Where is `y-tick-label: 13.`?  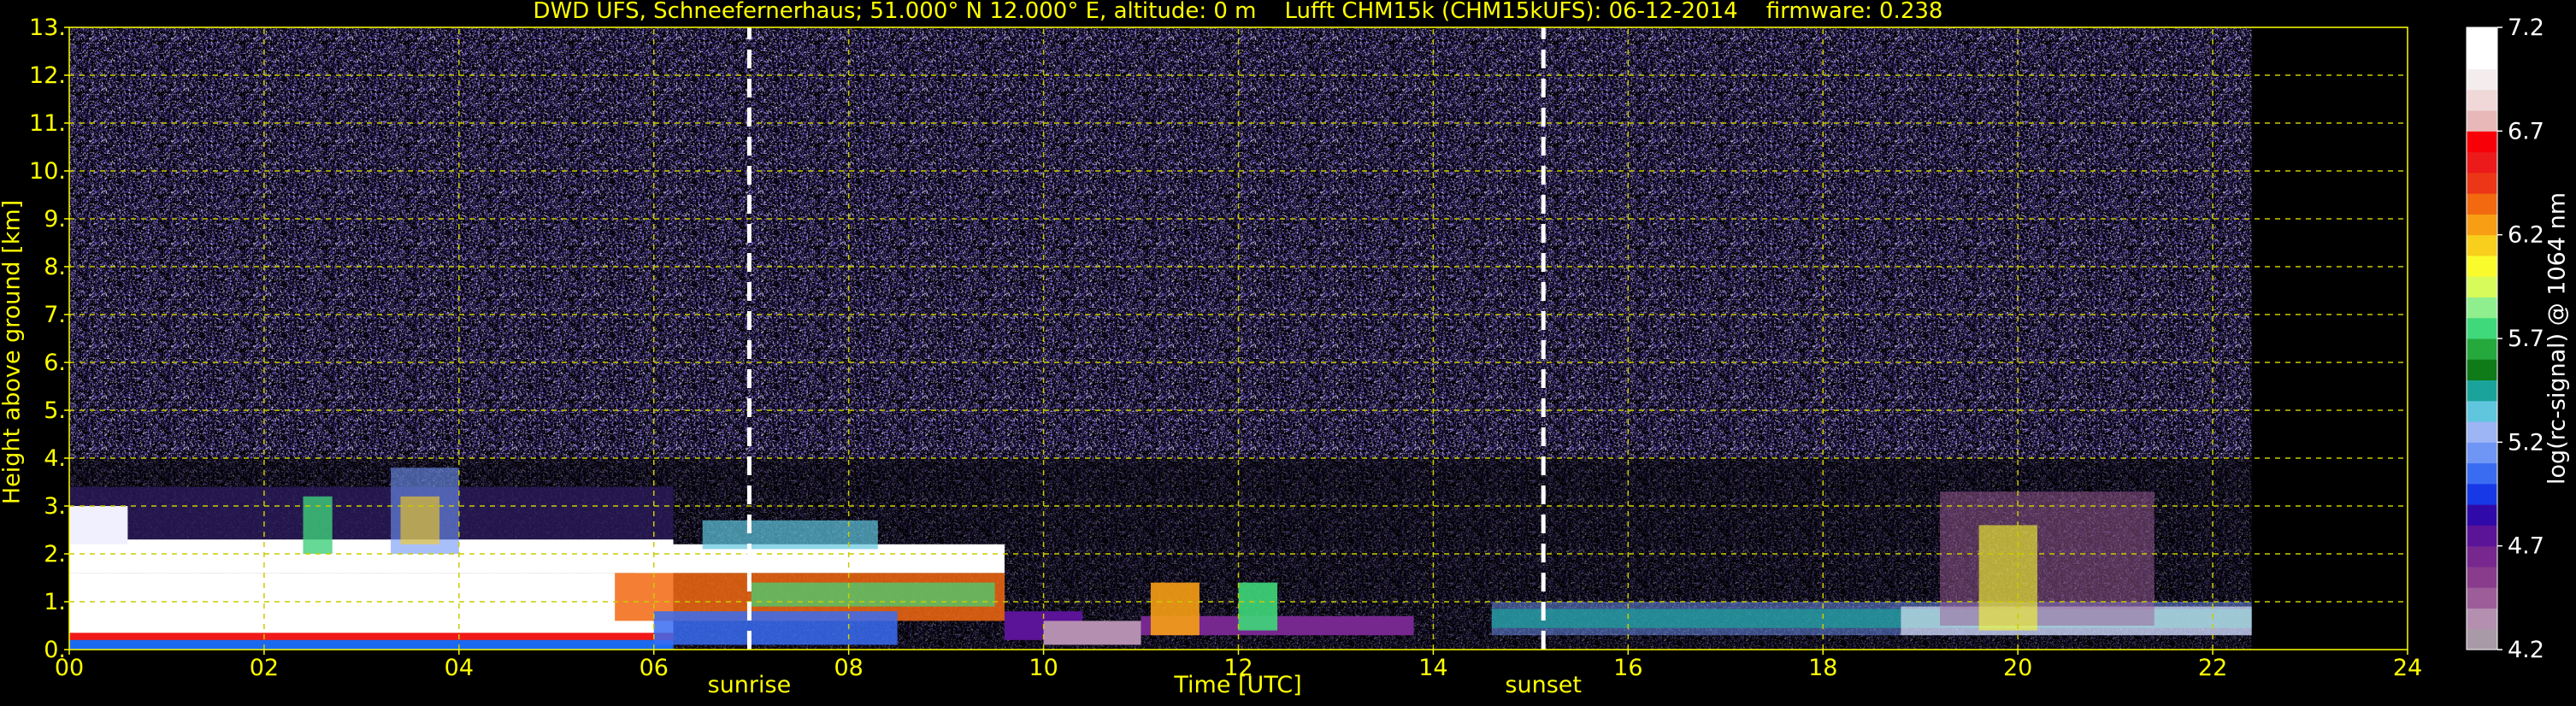
y-tick-label: 13. is located at coordinates (47, 28).